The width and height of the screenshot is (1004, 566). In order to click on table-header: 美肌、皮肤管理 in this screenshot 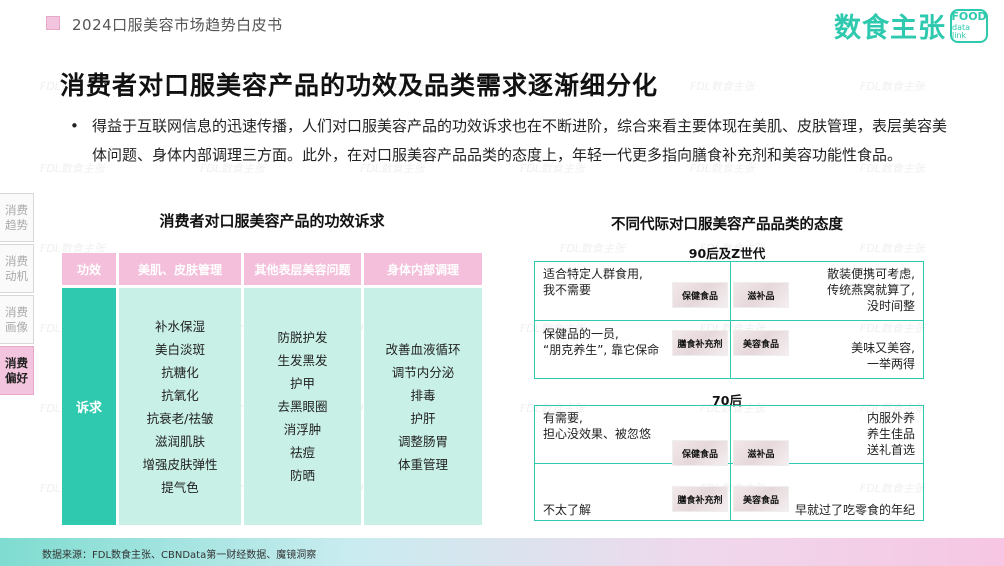, I will do `click(180, 269)`.